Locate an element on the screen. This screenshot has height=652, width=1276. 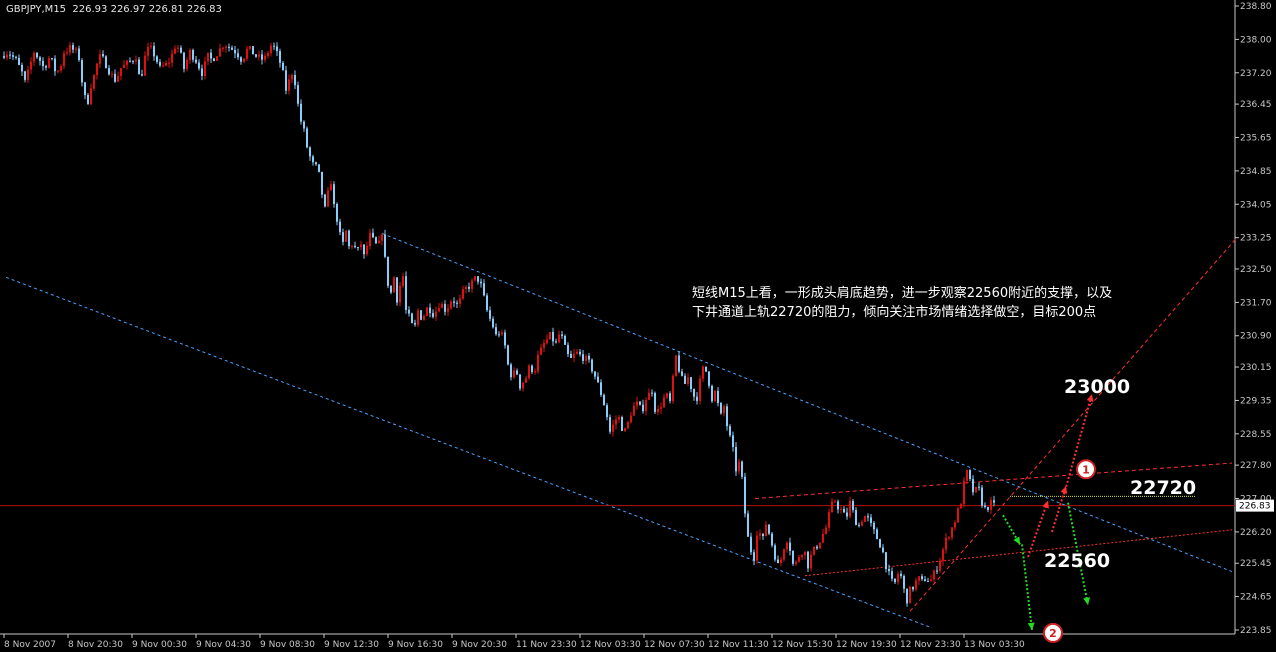
red-arrow-head is located at coordinates (1045, 504).